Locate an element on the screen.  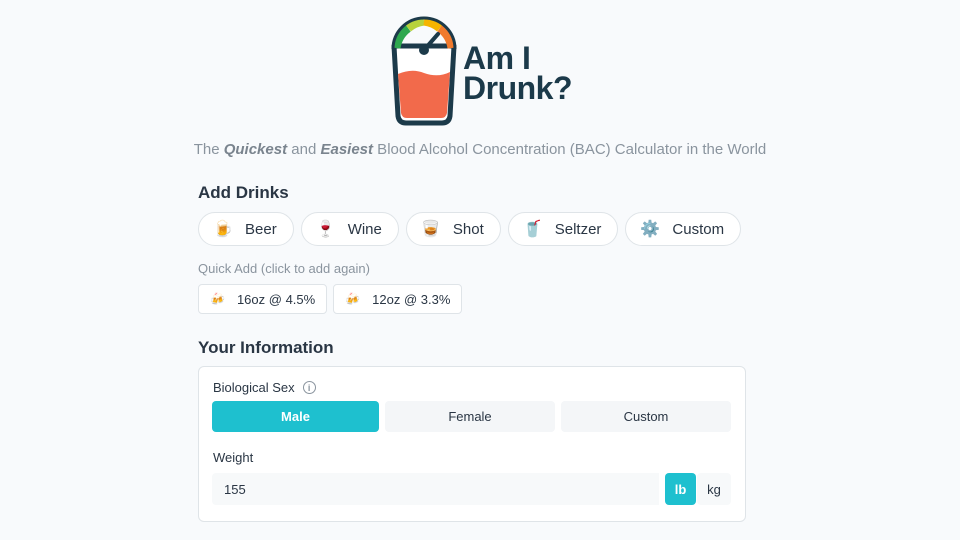
add-wine-button: 🍷 Wine is located at coordinates (349, 229).